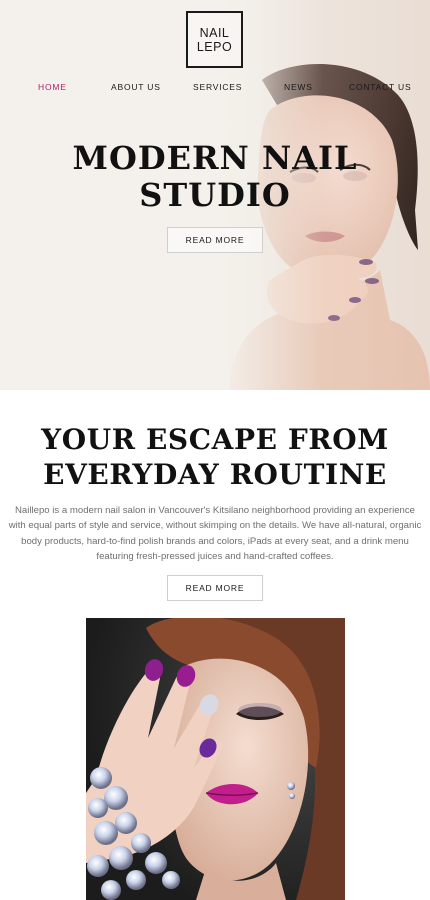  I want to click on hero-title: MODERN NAIL STUDIO, so click(215, 177).